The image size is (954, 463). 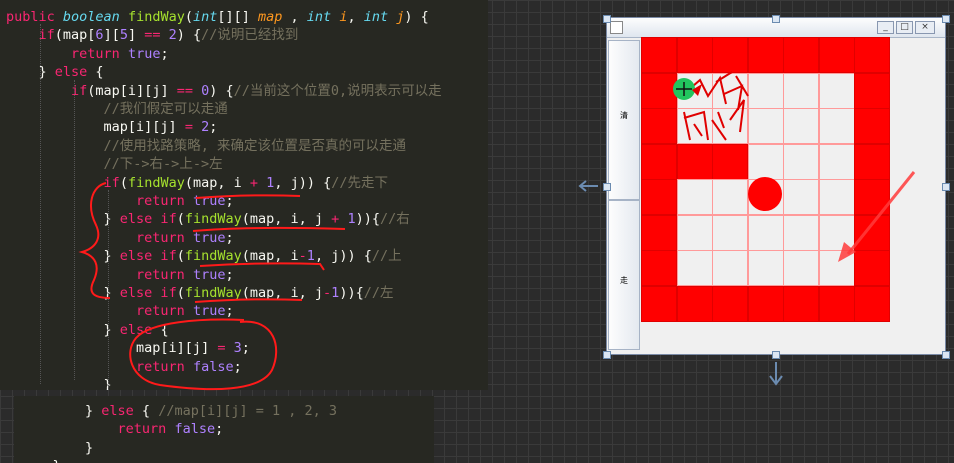 What do you see at coordinates (847, 252) in the screenshot?
I see `pointer-arrowhead-icon` at bounding box center [847, 252].